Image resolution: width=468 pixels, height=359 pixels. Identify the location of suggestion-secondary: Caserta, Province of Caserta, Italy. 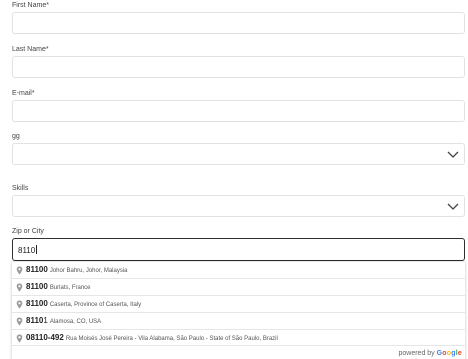
(95, 305).